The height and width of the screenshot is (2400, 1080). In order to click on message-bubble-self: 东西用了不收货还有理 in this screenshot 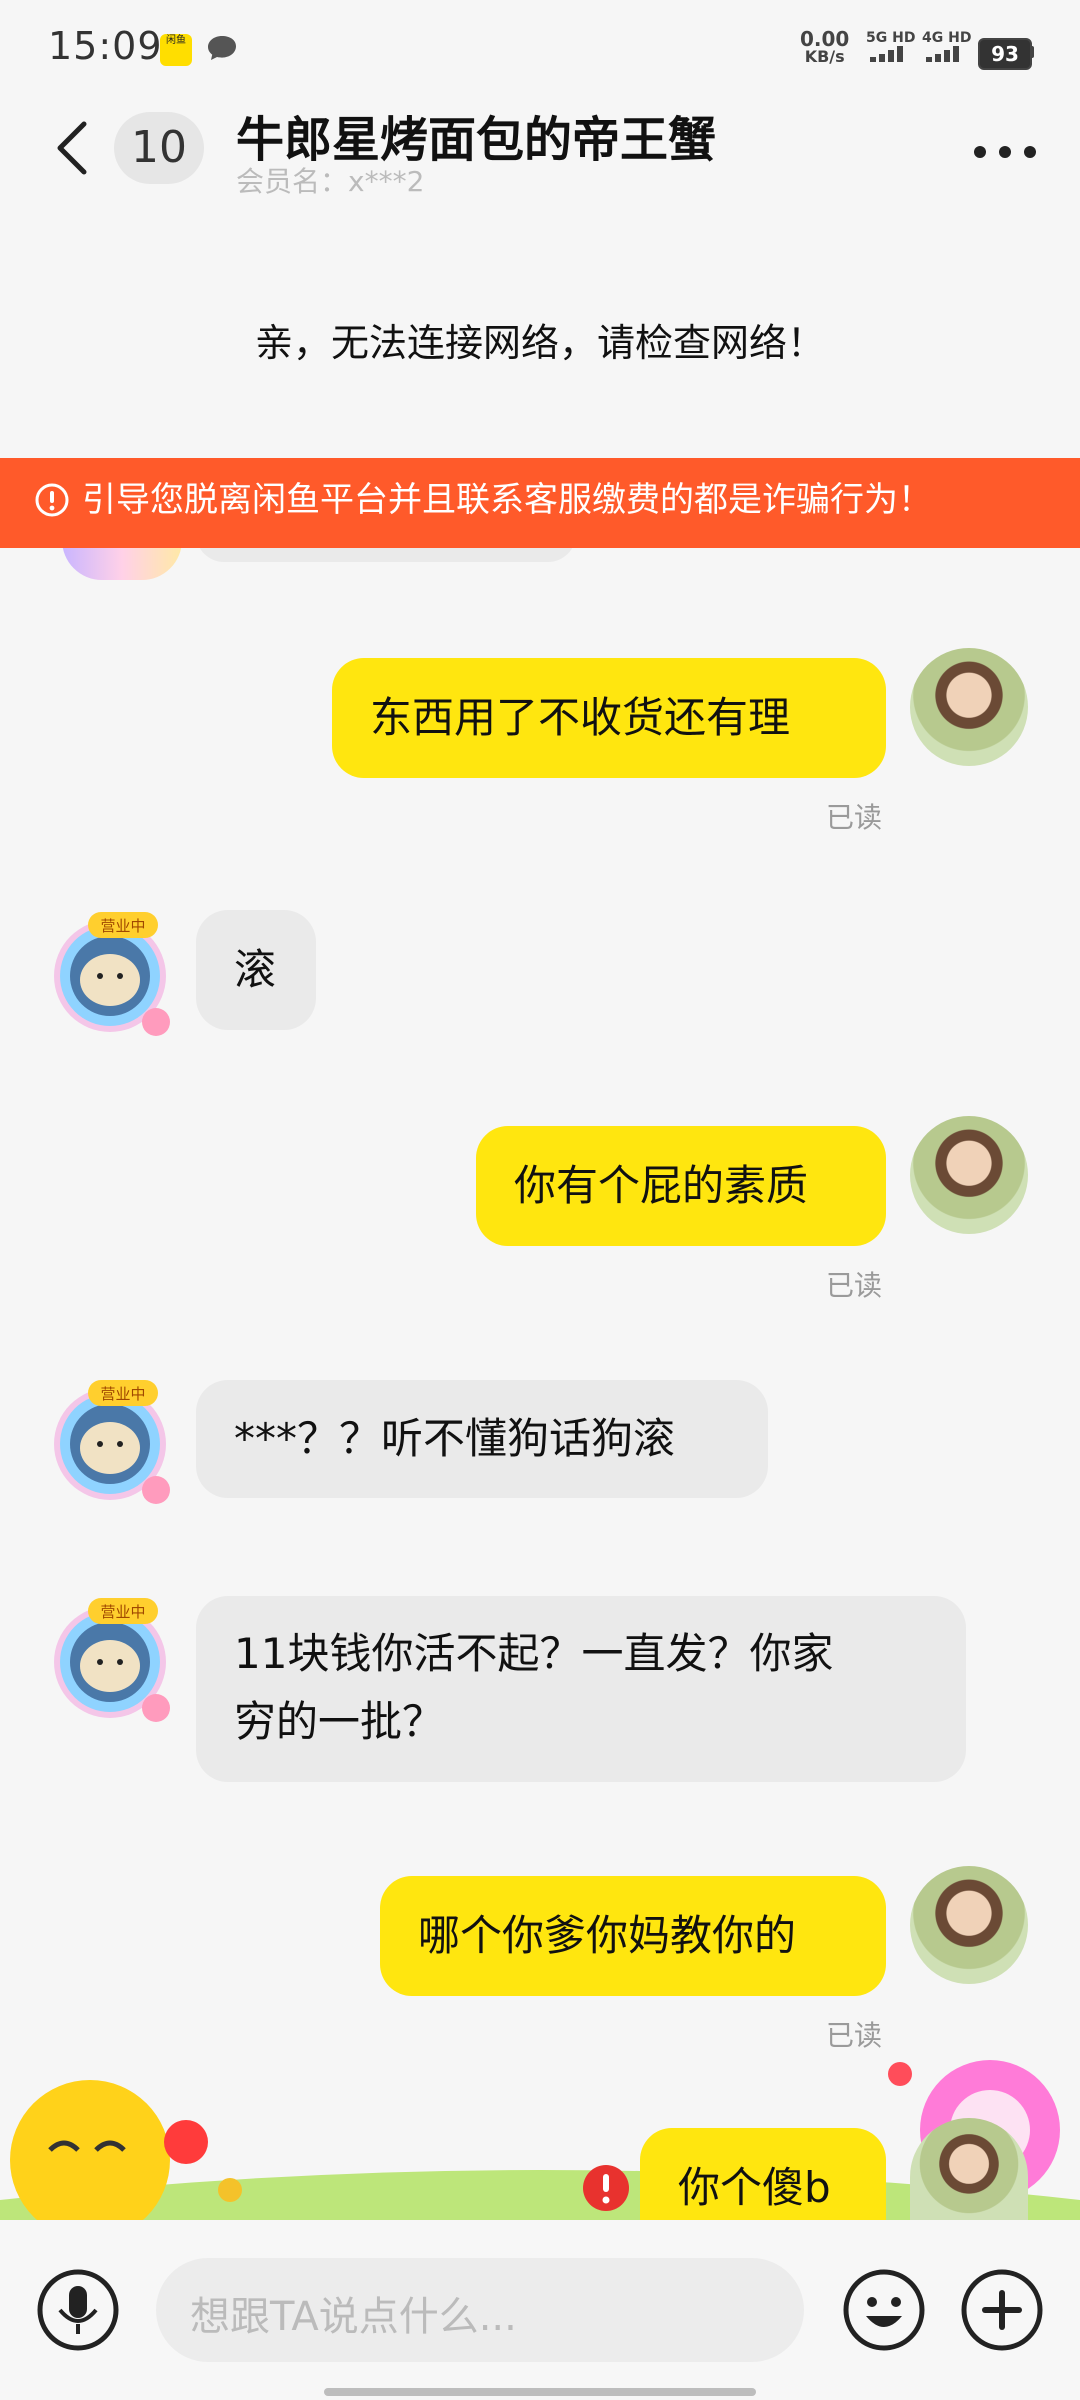, I will do `click(609, 718)`.